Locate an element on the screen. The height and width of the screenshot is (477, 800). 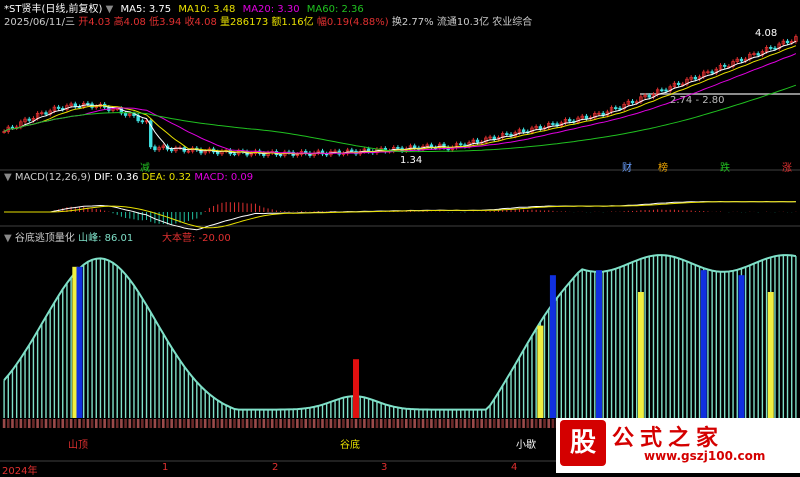
indicator-header: ▼ 谷底逃顶量化 山峰: 86.01 is located at coordinates (68, 236).